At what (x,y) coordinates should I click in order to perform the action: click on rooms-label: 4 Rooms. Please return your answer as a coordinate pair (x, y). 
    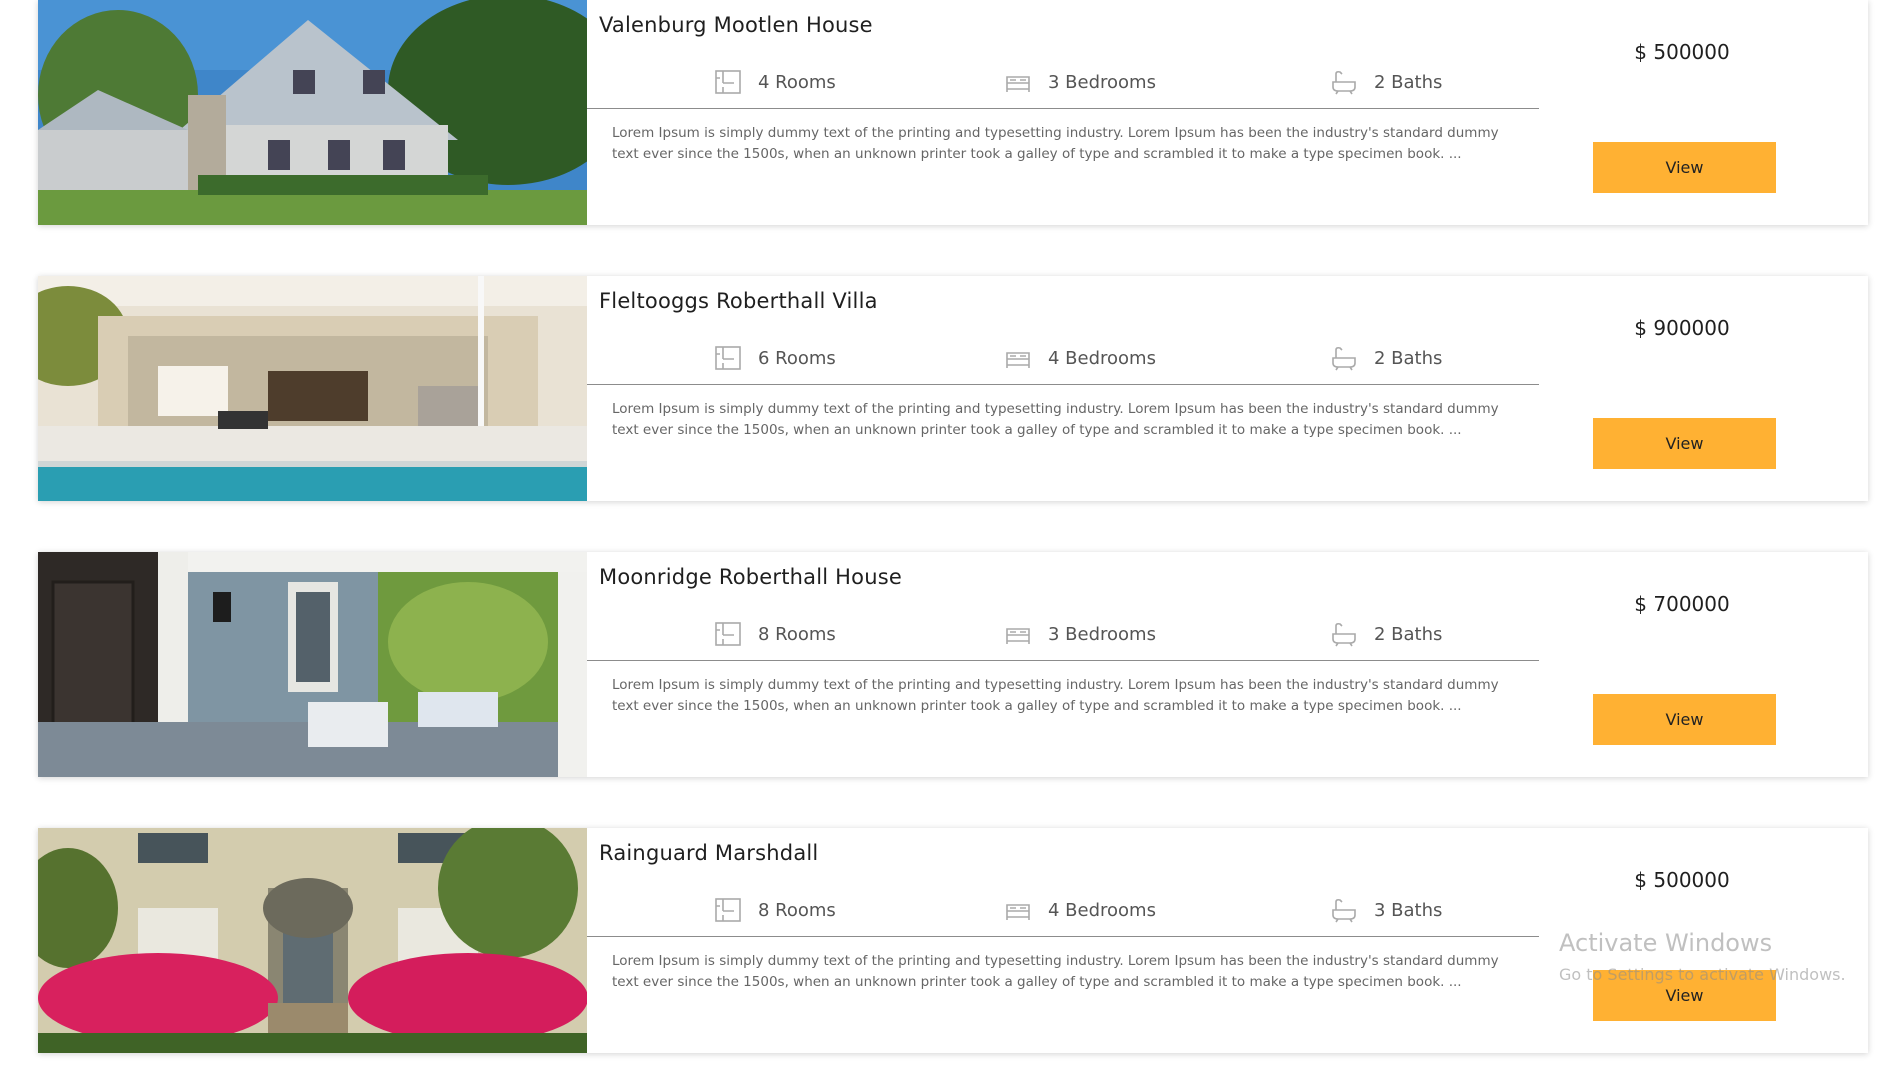
    Looking at the image, I should click on (797, 82).